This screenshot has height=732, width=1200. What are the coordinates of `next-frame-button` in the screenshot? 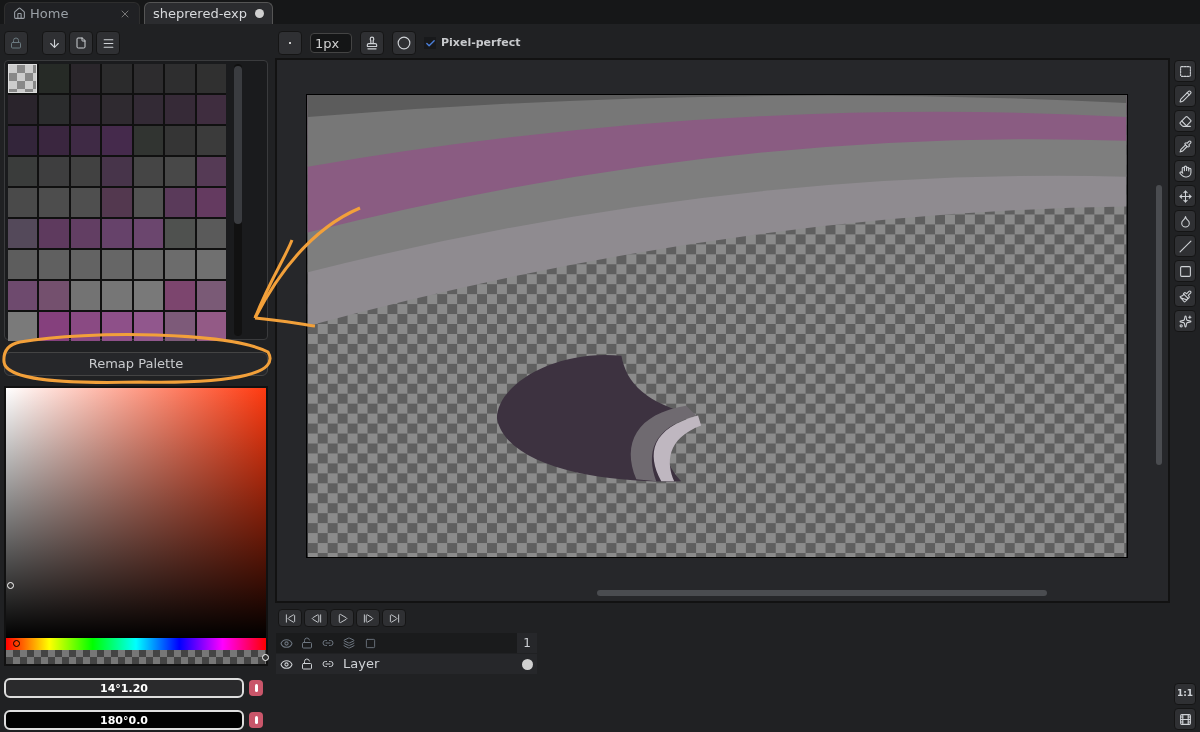 It's located at (368, 618).